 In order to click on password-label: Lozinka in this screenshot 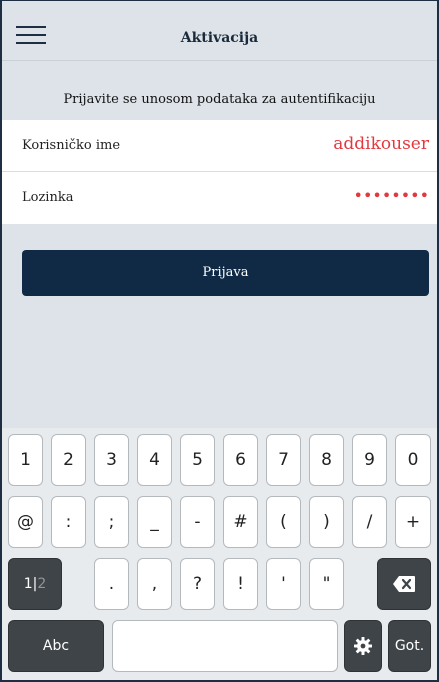, I will do `click(48, 197)`.